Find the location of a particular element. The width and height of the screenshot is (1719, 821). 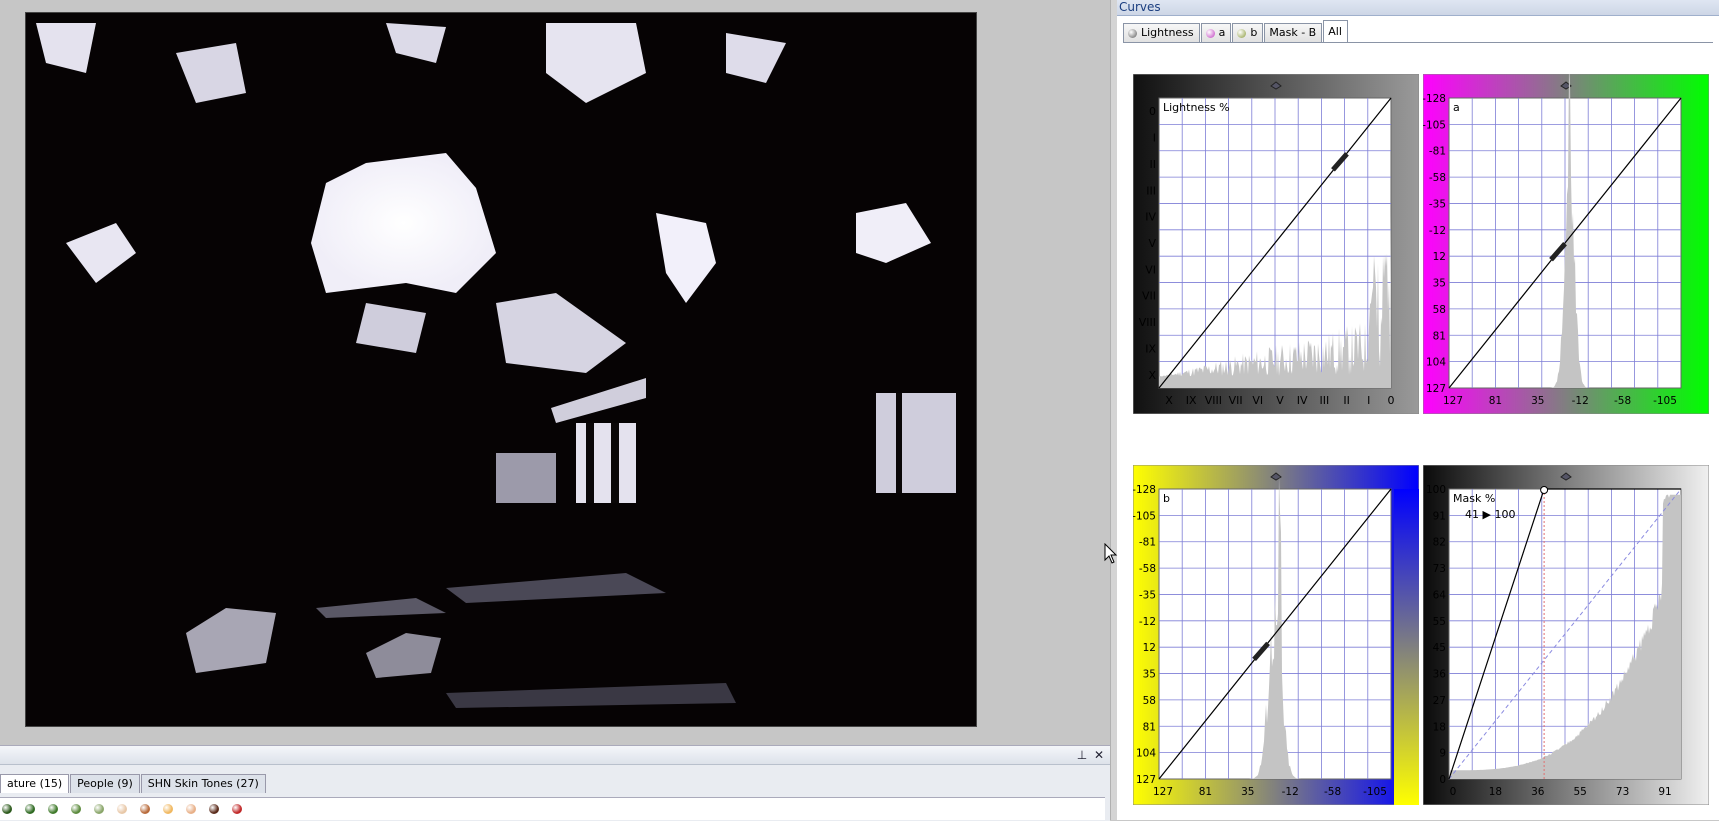

y-tick-label: 18 is located at coordinates (1439, 727).